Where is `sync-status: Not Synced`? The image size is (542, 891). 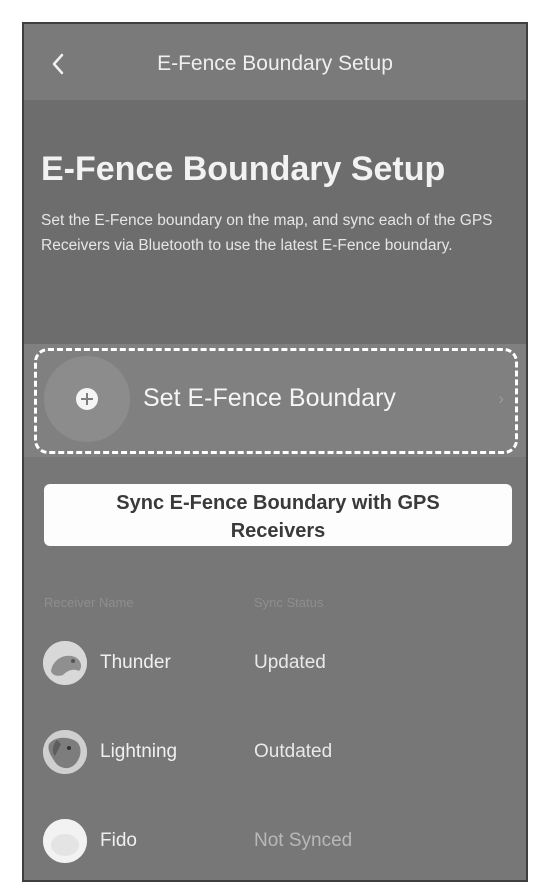
sync-status: Not Synced is located at coordinates (303, 840).